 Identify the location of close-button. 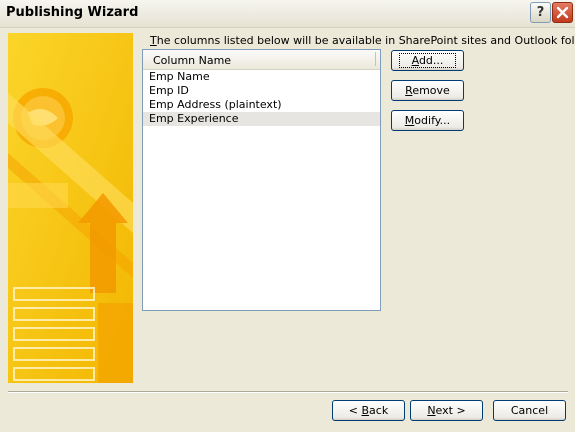
(562, 12).